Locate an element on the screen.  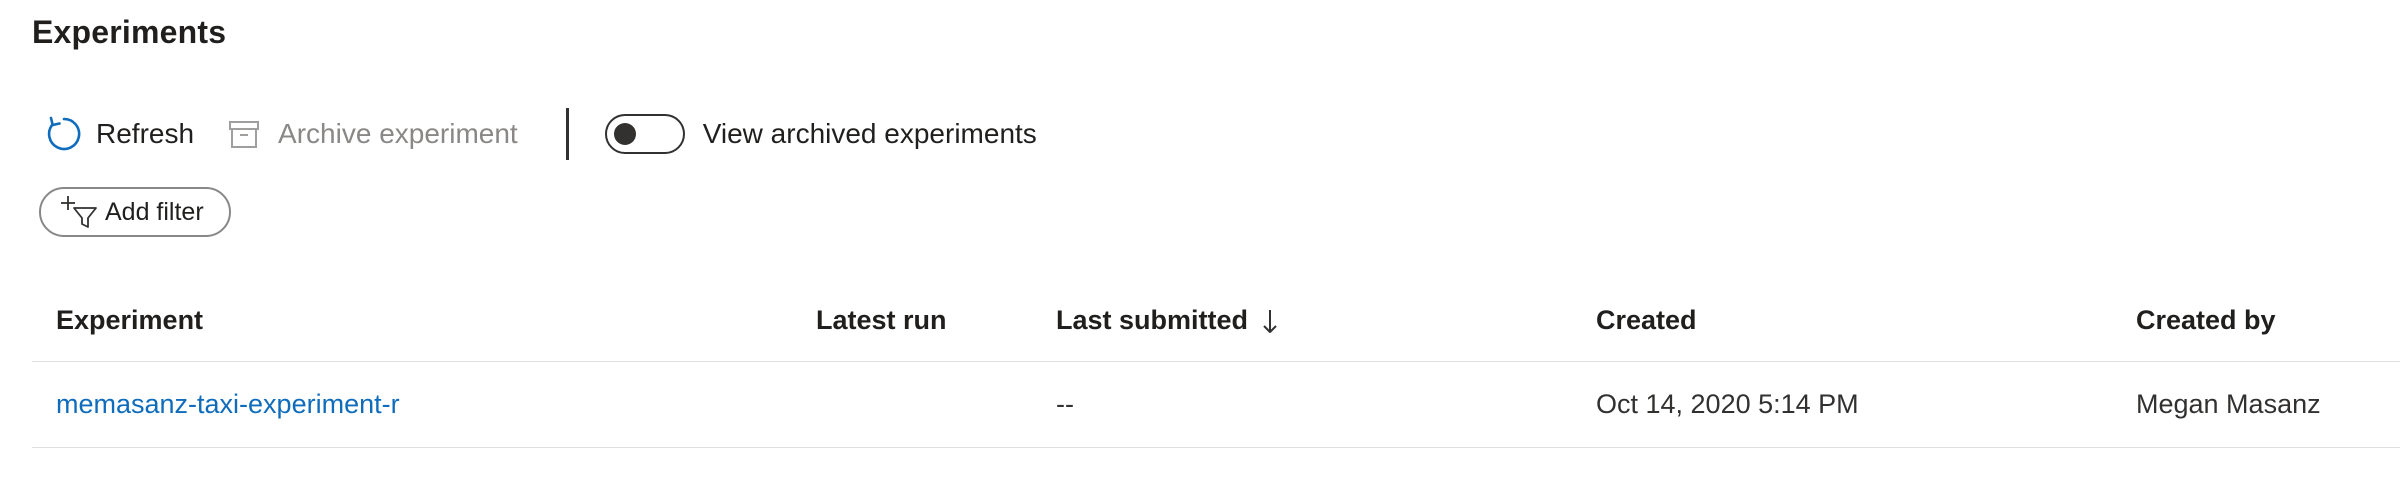
last-submitted-cell: -- is located at coordinates (1065, 404).